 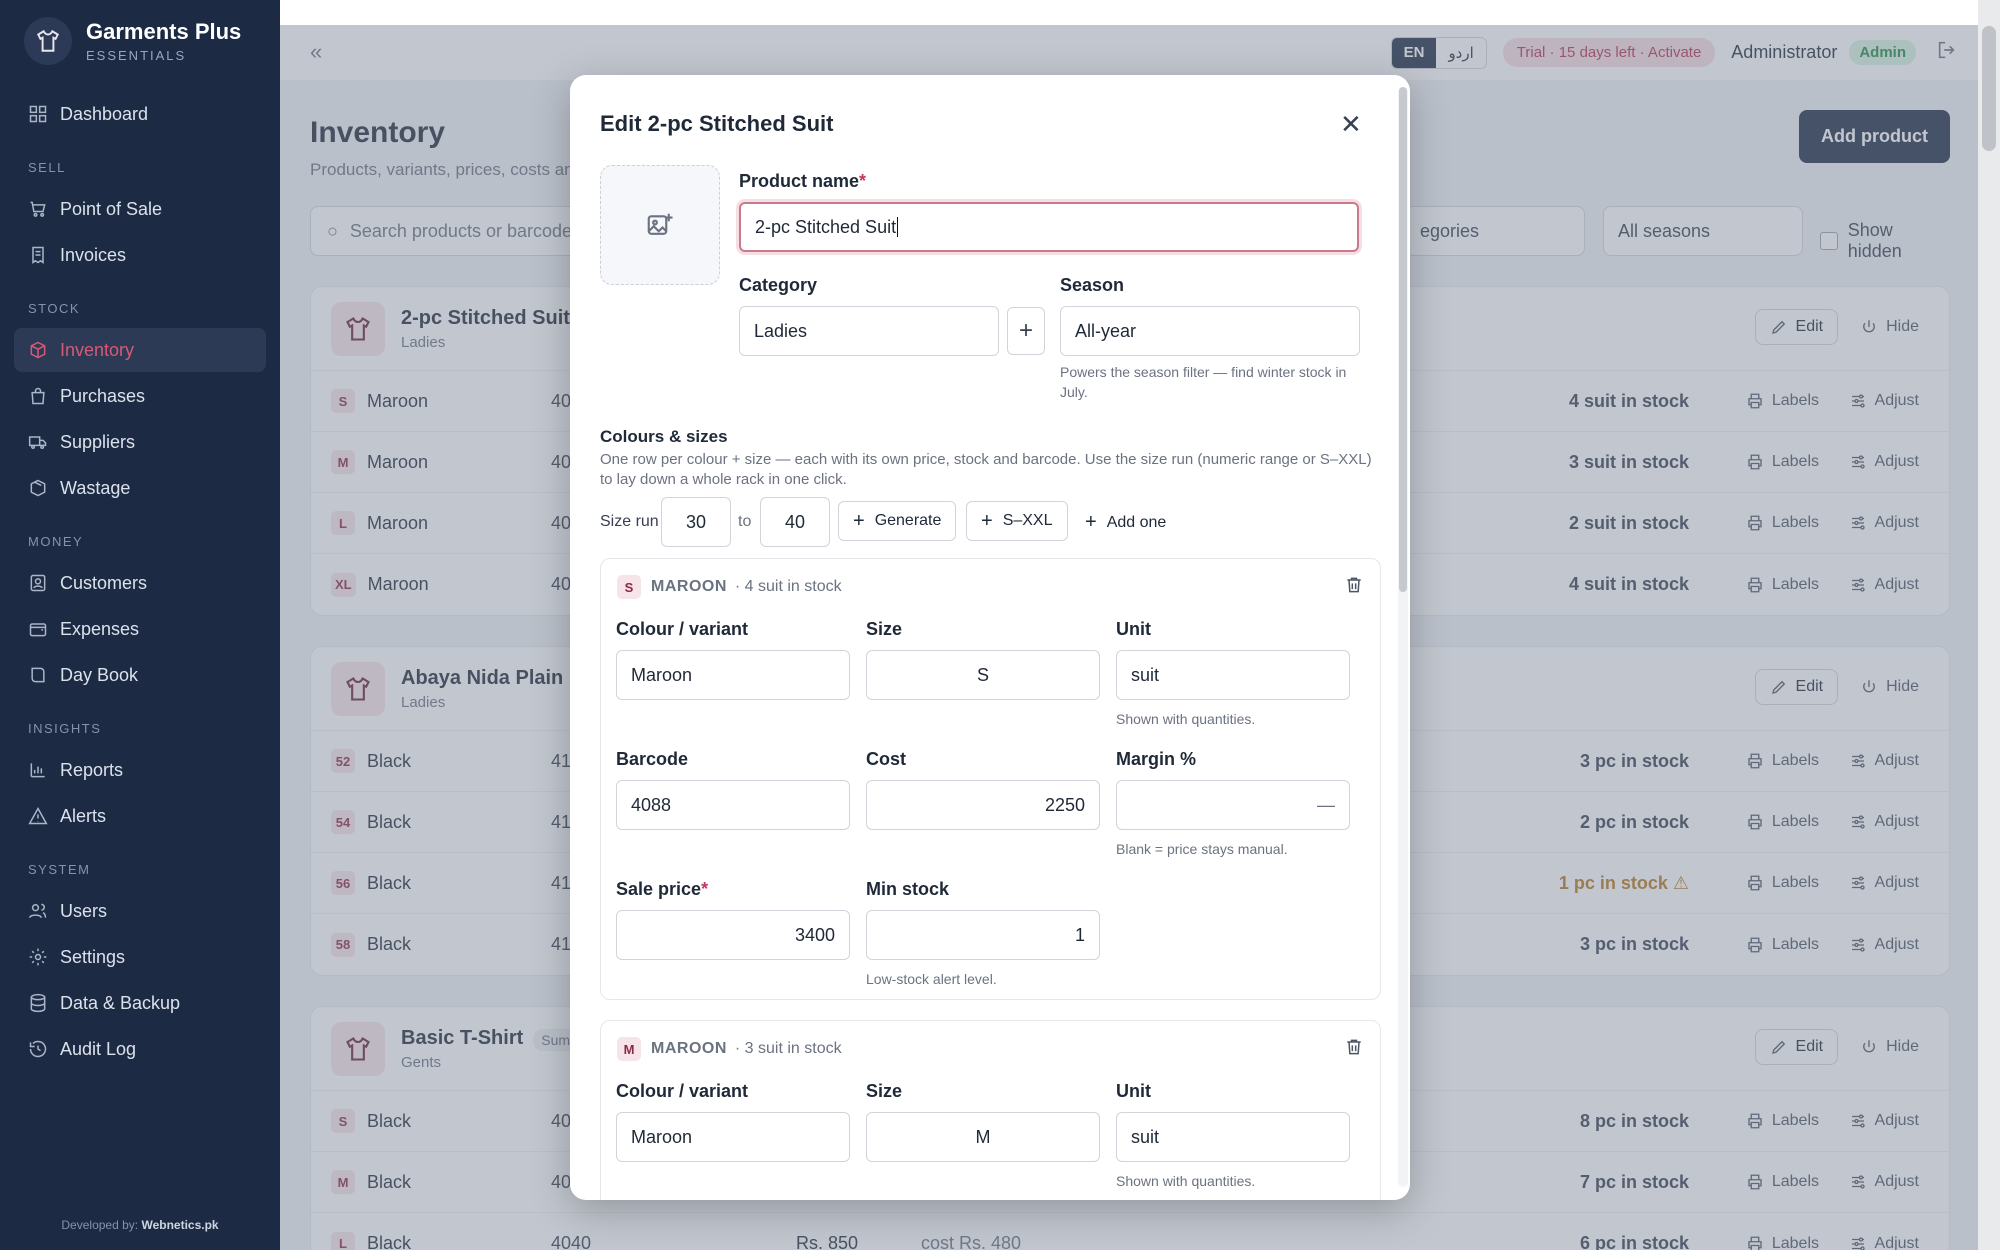 What do you see at coordinates (93, 254) in the screenshot?
I see `nav-label: Invoices` at bounding box center [93, 254].